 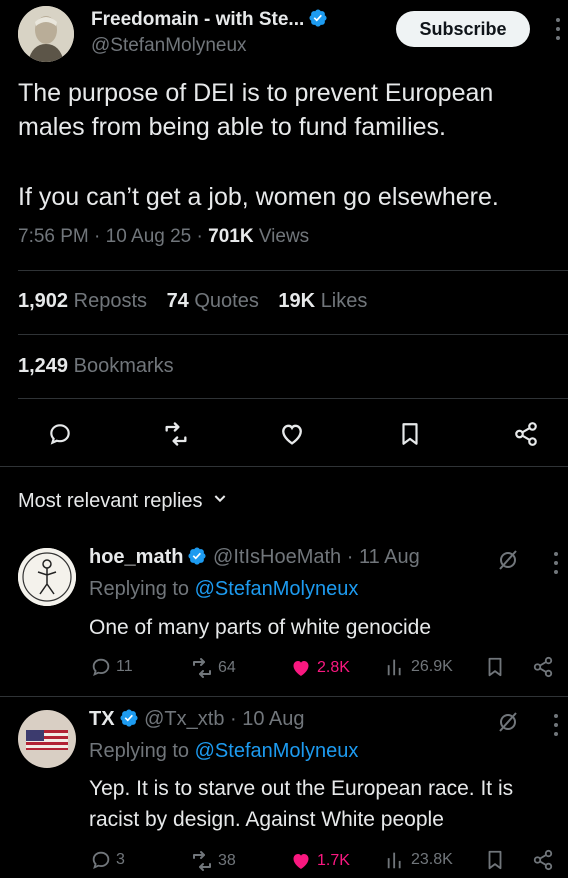 What do you see at coordinates (333, 667) in the screenshot?
I see `like-count: 2.8K` at bounding box center [333, 667].